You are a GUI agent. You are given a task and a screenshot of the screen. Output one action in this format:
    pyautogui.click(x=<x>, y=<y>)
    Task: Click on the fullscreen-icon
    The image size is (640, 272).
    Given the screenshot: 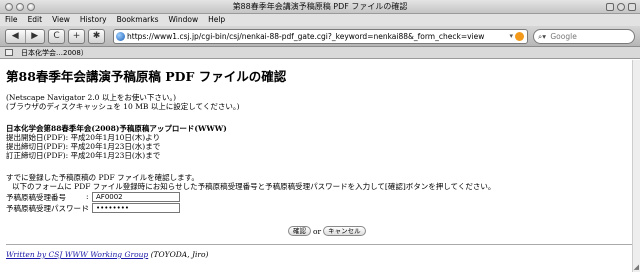 What is the action you would take?
    pyautogui.click(x=632, y=7)
    